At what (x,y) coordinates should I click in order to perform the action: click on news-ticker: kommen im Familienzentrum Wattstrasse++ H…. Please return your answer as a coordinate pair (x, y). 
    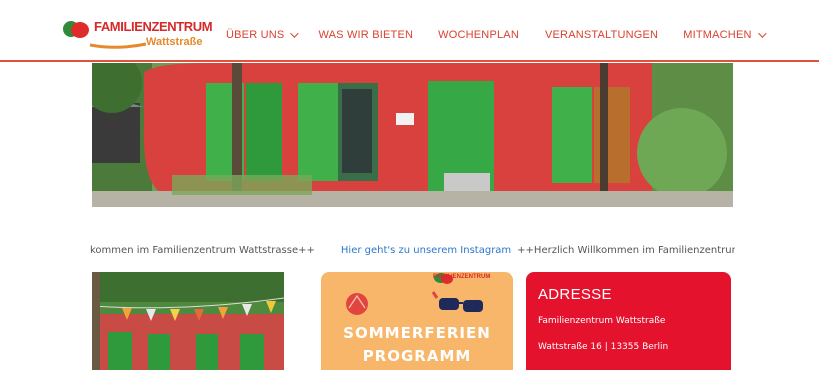
    Looking at the image, I should click on (412, 253).